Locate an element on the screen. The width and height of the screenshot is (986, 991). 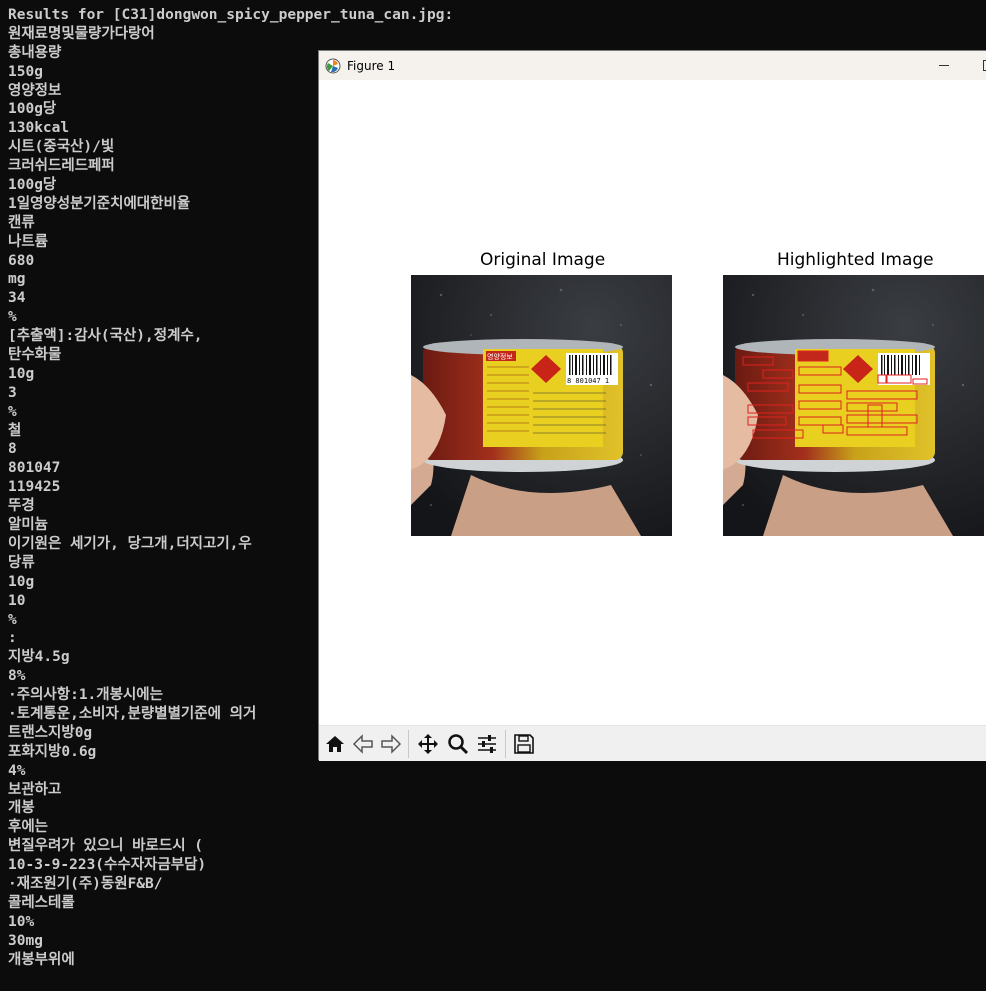
zoom-button is located at coordinates (458, 744).